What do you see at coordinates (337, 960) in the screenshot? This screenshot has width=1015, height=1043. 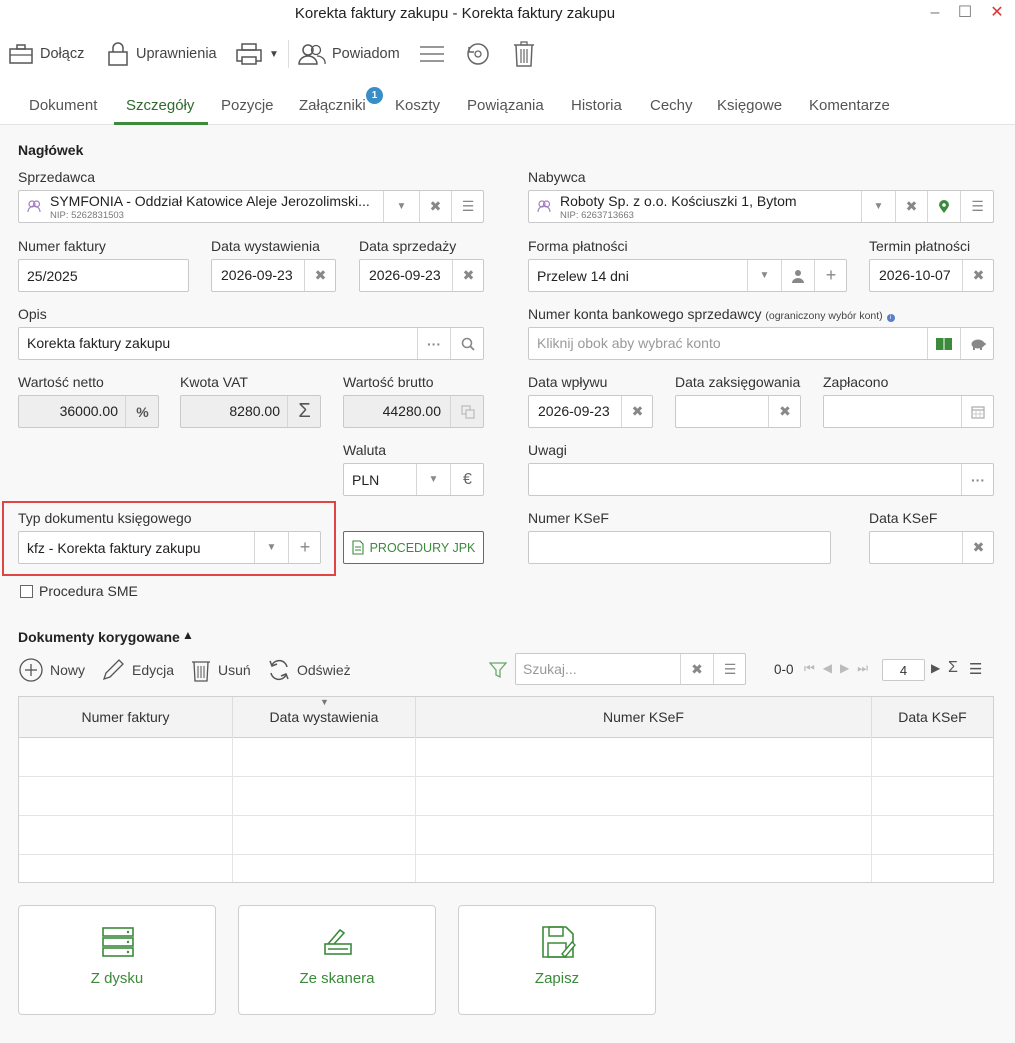 I see `from-scanner-button: Ze skanera` at bounding box center [337, 960].